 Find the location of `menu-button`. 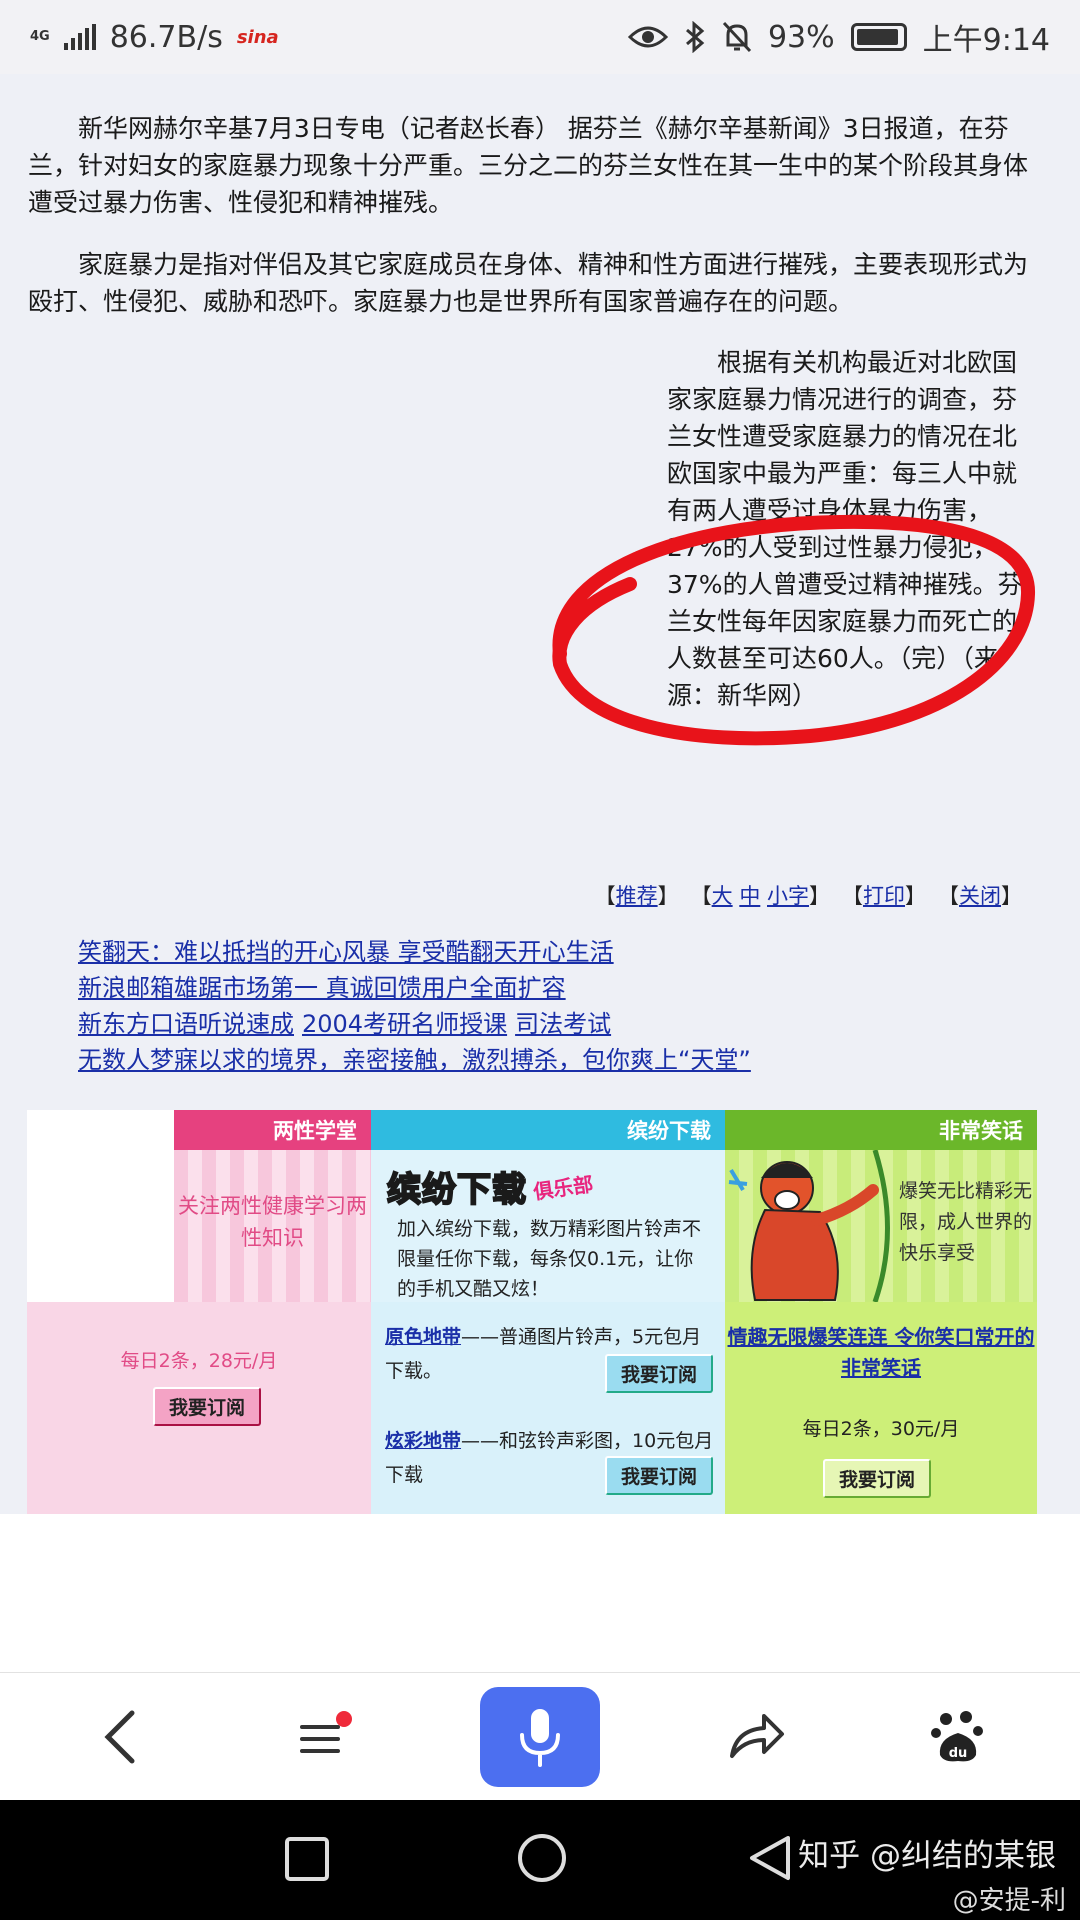

menu-button is located at coordinates (324, 1737).